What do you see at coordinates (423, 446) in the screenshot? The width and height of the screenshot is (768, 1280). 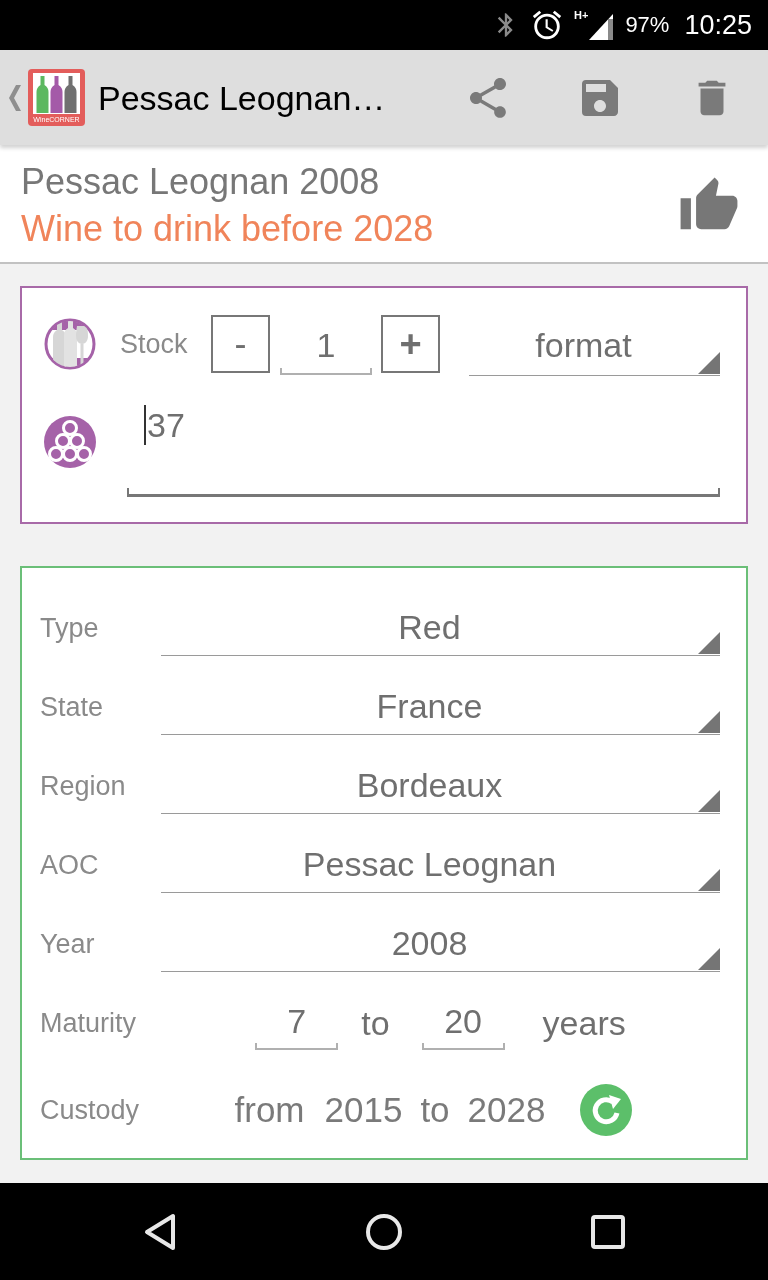 I see `location-field: 37` at bounding box center [423, 446].